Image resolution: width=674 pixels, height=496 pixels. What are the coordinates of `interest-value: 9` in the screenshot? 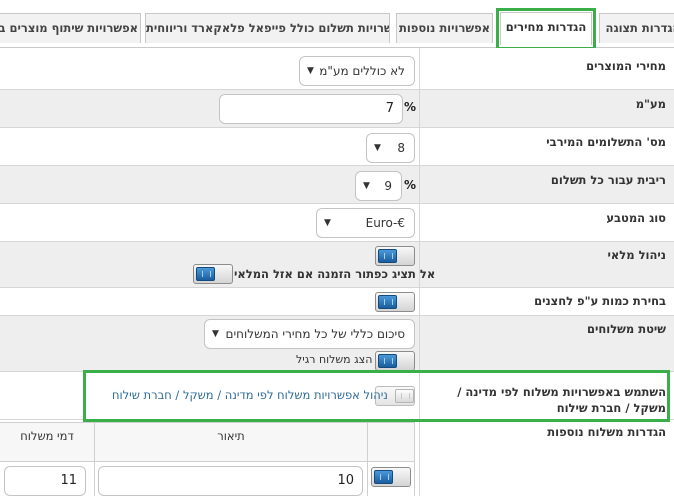 It's located at (388, 186).